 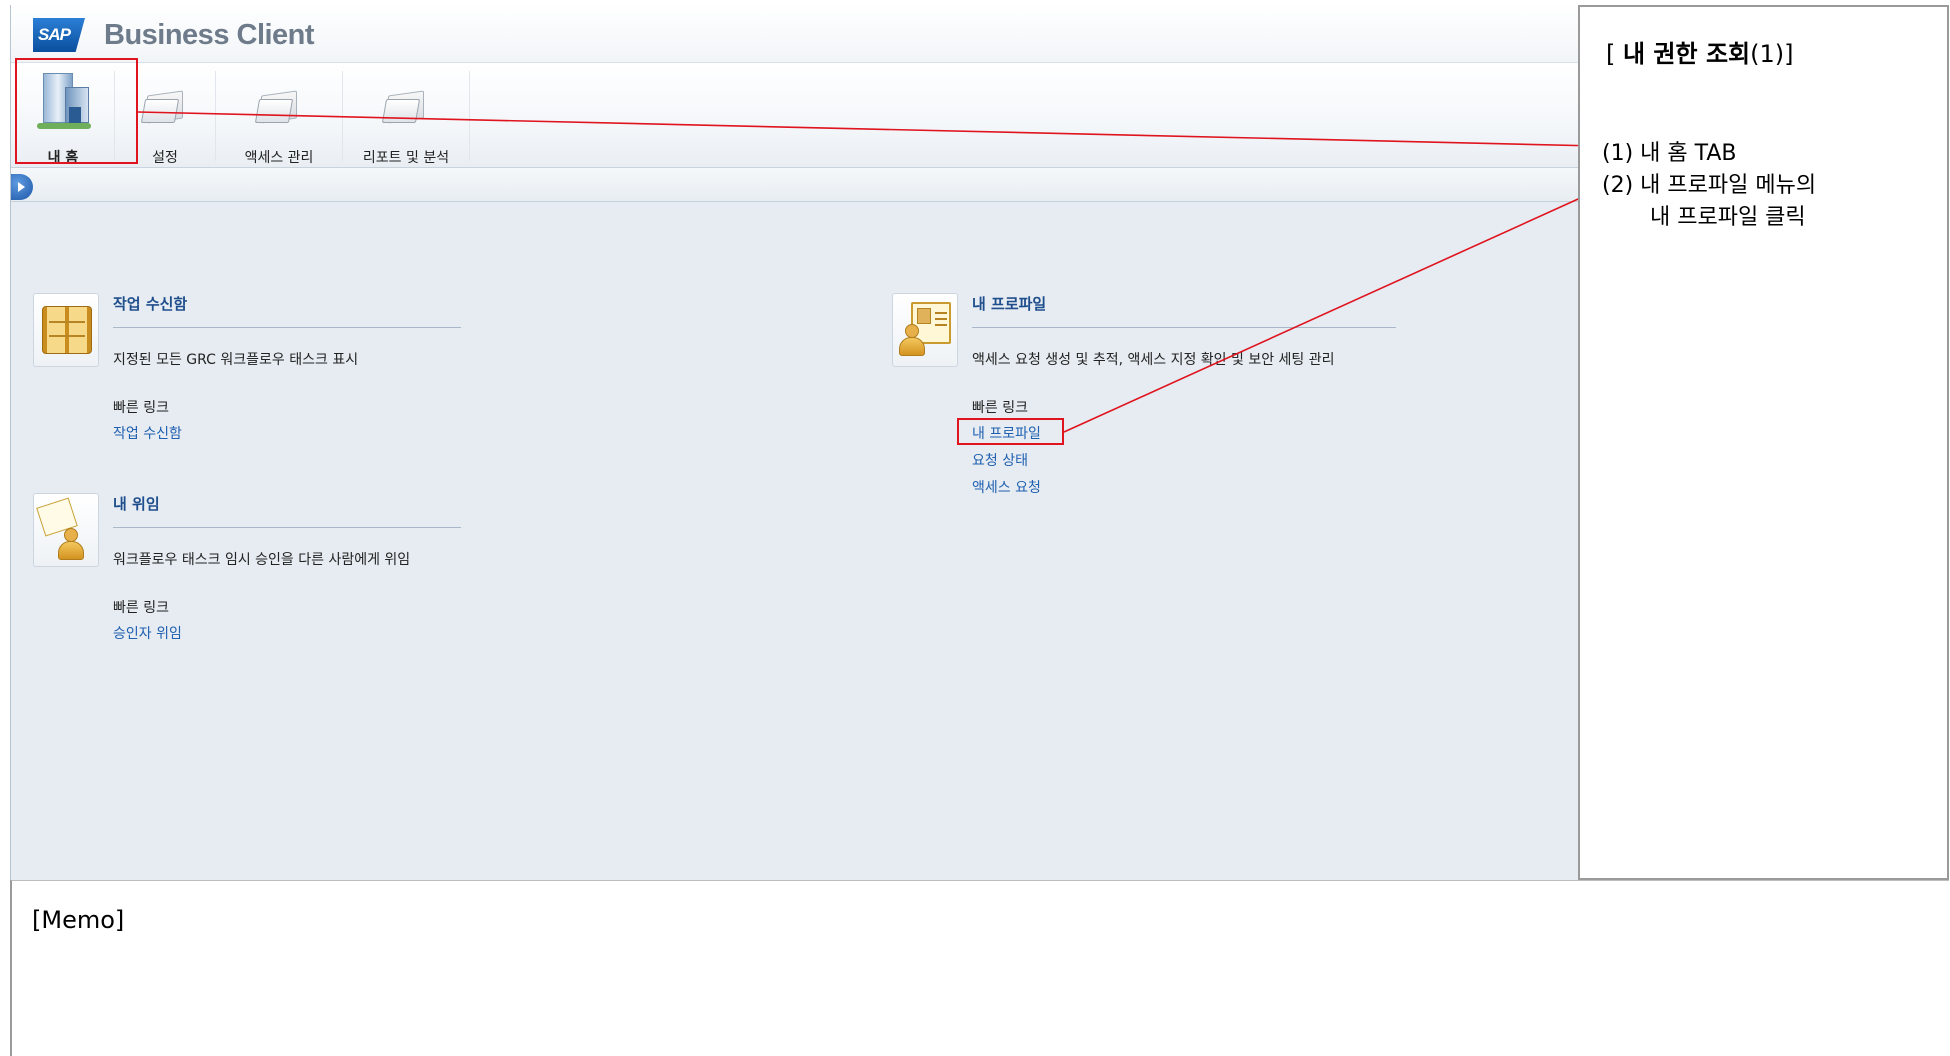 What do you see at coordinates (63, 158) in the screenshot?
I see `tab-label: 내 홈` at bounding box center [63, 158].